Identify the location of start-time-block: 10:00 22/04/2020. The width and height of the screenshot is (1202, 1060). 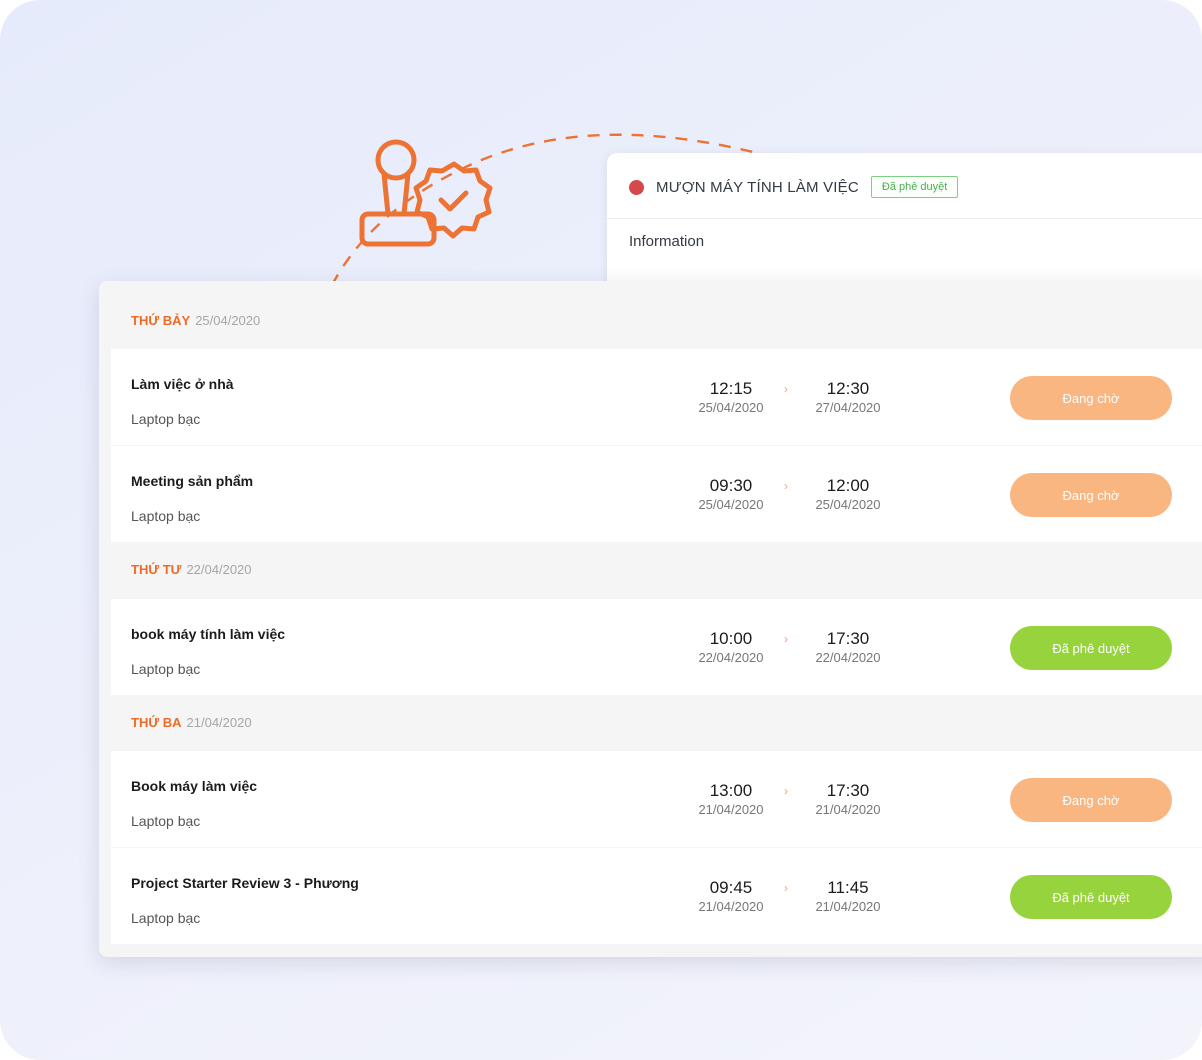
(731, 648).